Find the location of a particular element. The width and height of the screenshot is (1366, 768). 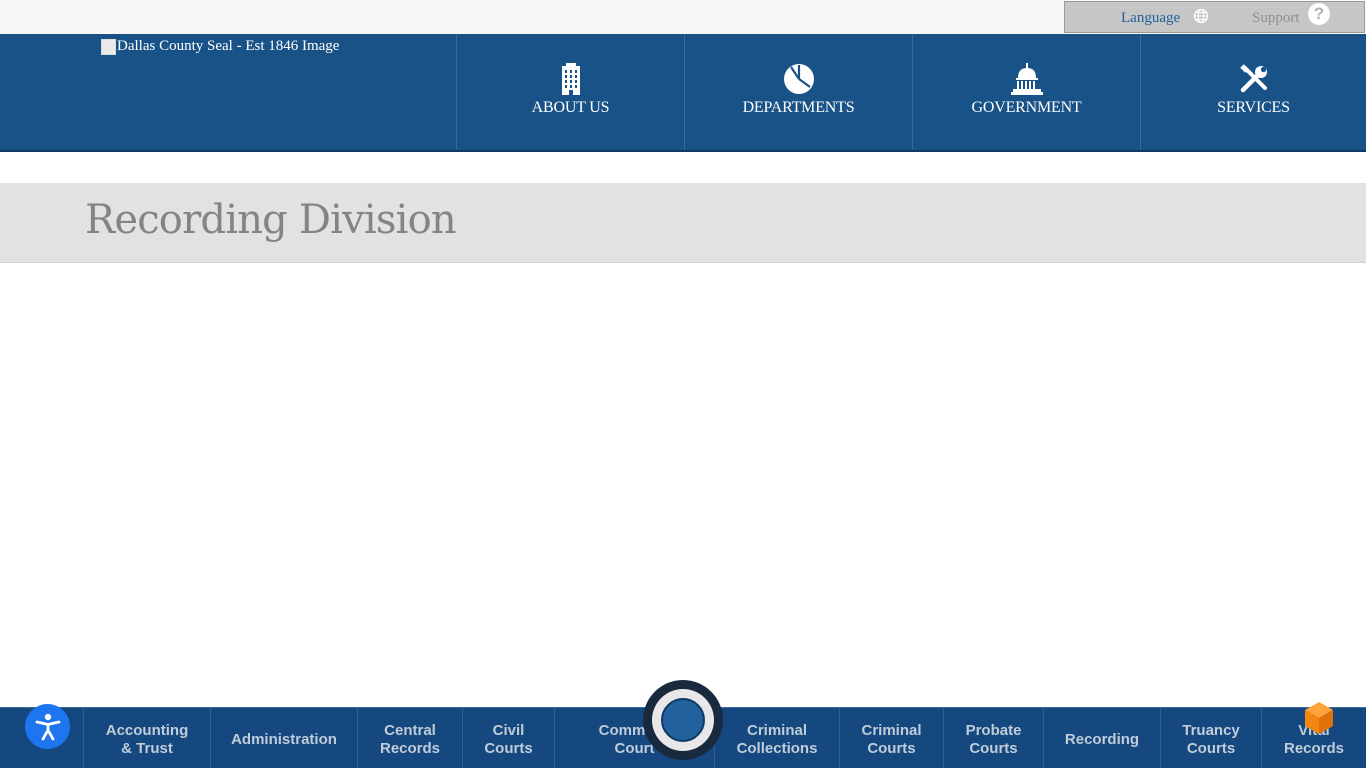

globe-icon is located at coordinates (1201, 16).